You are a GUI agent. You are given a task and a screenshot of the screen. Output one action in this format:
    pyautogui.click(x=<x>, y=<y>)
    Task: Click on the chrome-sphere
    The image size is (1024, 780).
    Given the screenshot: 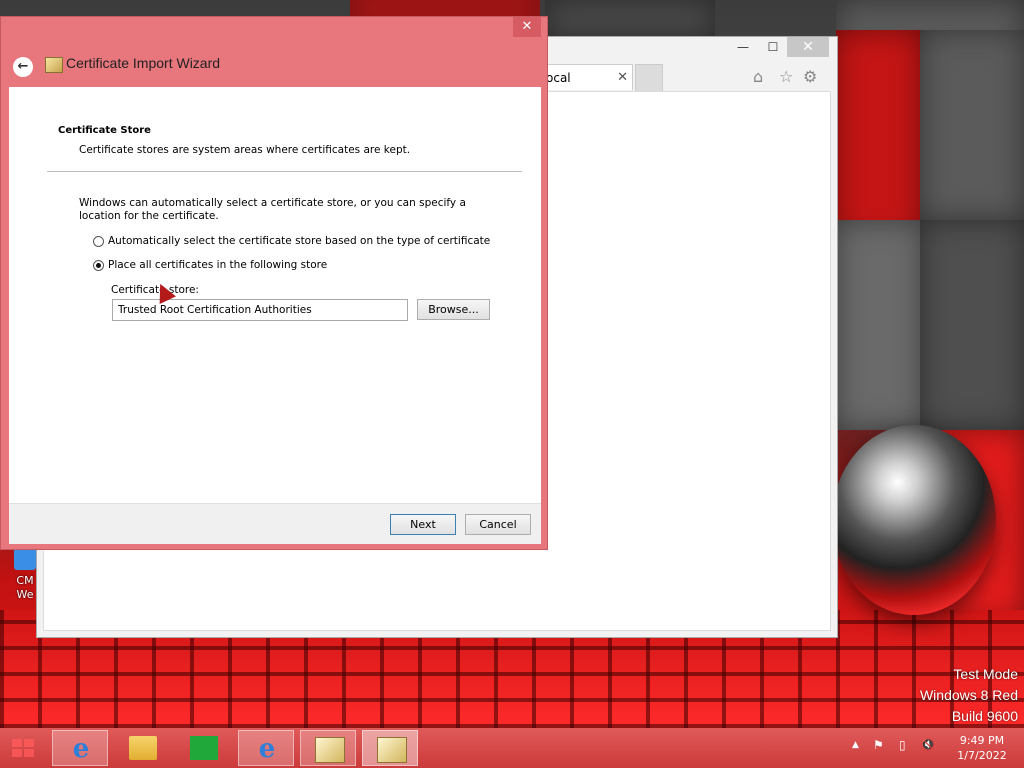 What is the action you would take?
    pyautogui.click(x=914, y=520)
    